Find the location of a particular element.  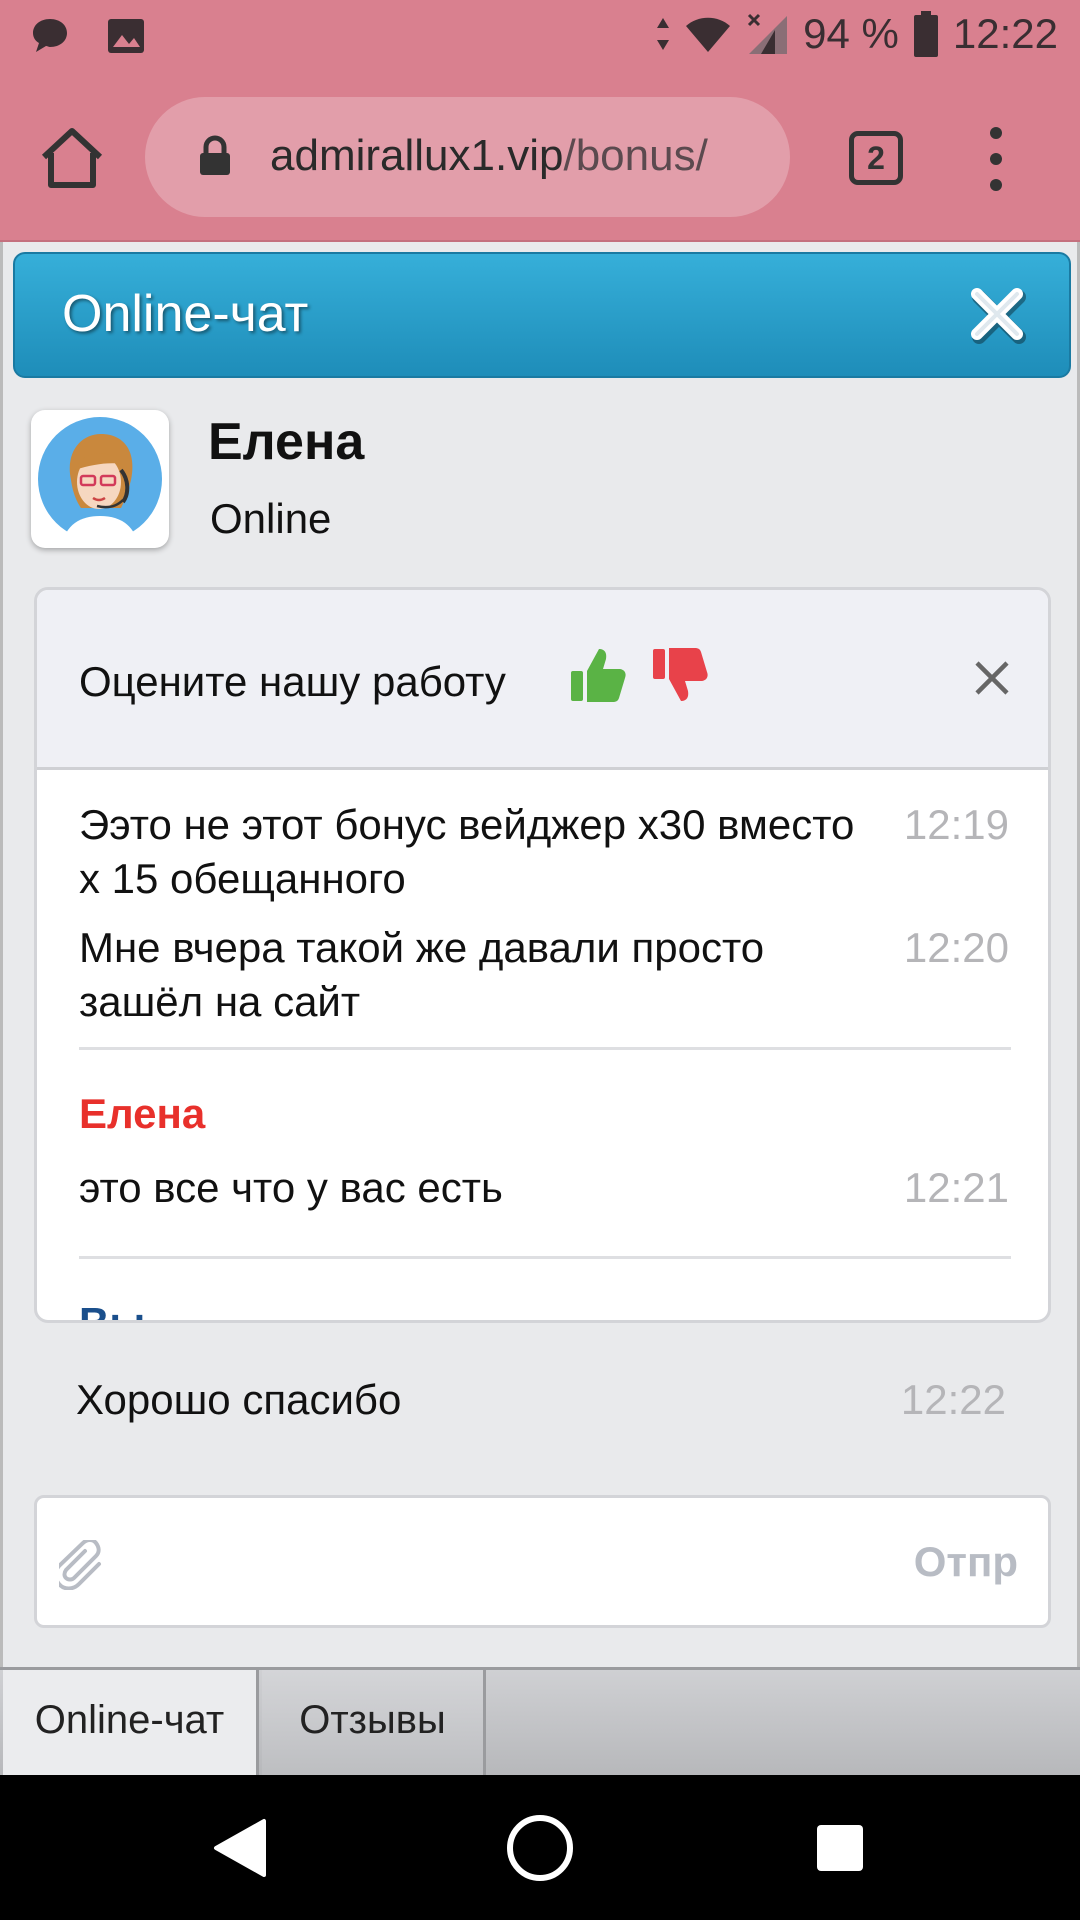

message-input is located at coordinates (507, 1563).